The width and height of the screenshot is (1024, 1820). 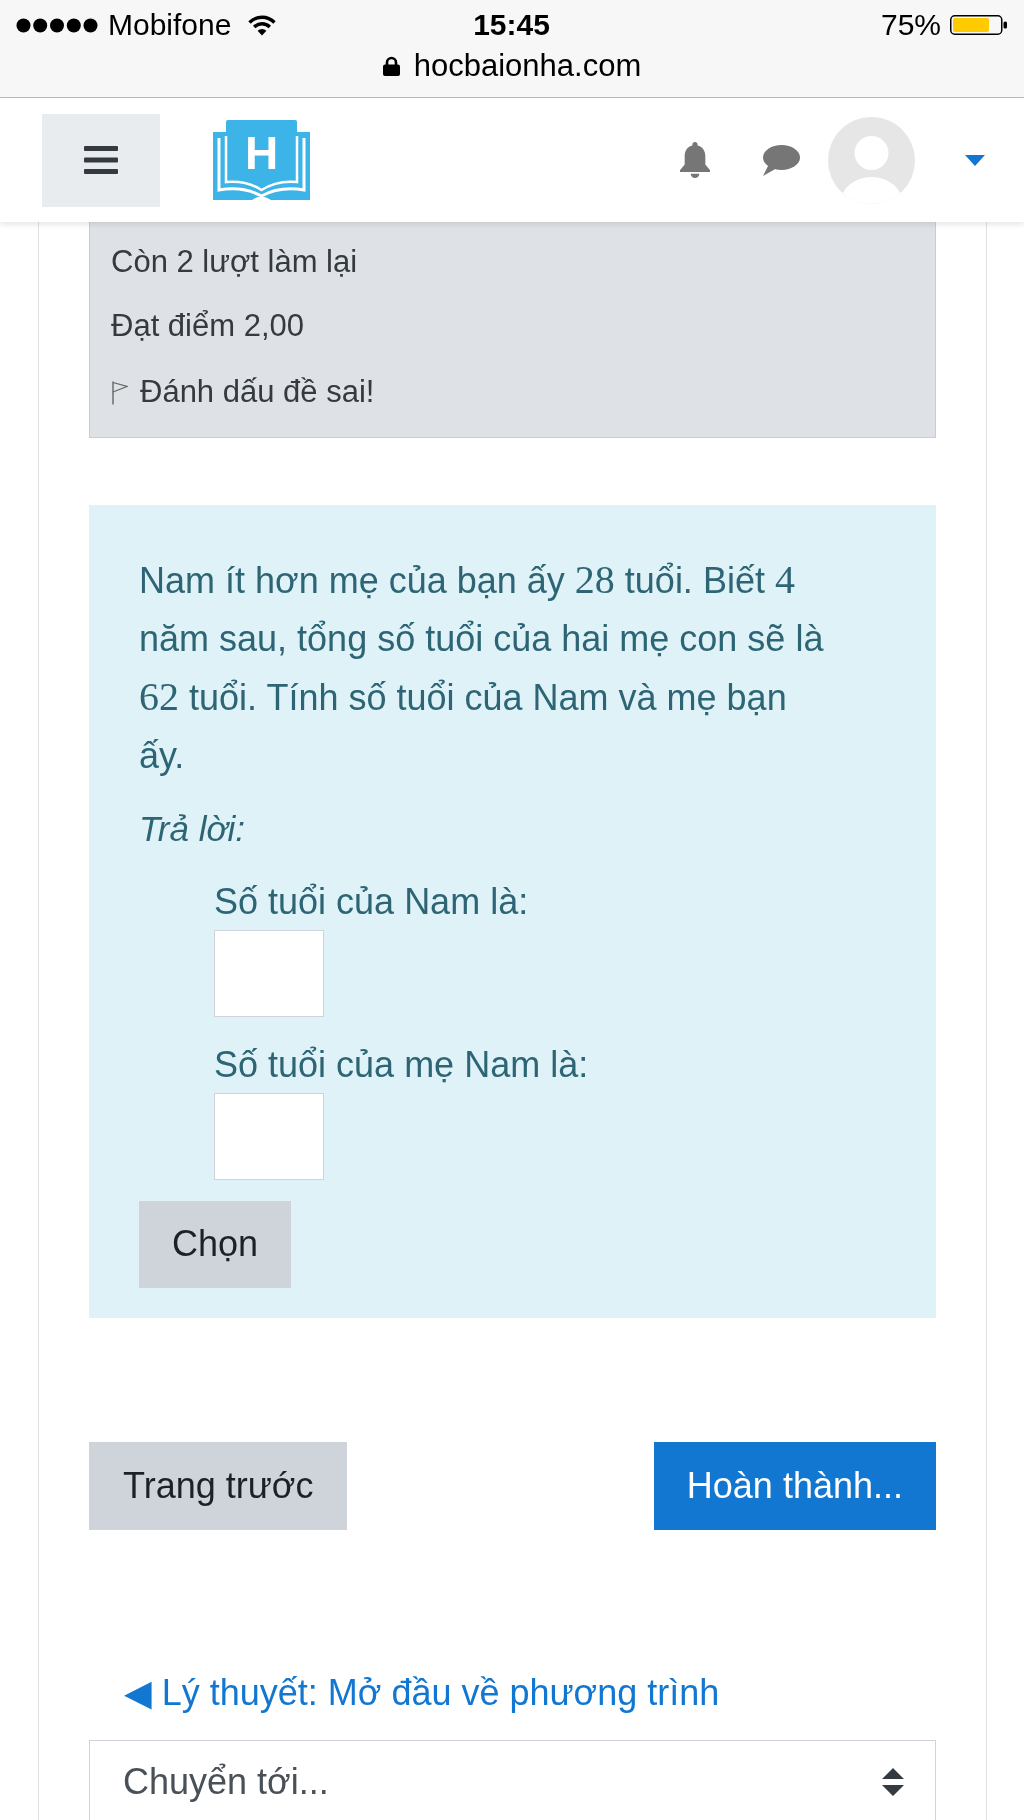 What do you see at coordinates (391, 66) in the screenshot?
I see `lock-icon` at bounding box center [391, 66].